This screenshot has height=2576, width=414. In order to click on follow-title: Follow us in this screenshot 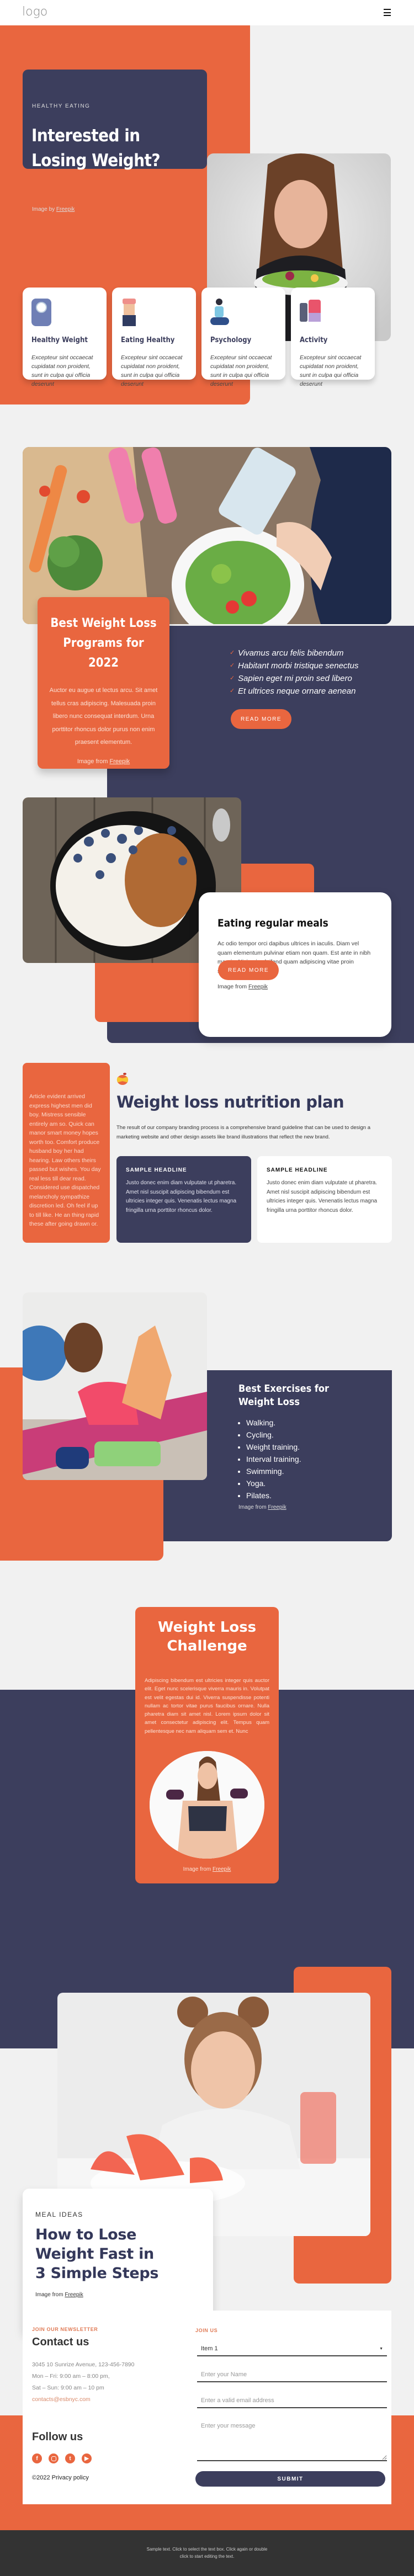, I will do `click(58, 2437)`.